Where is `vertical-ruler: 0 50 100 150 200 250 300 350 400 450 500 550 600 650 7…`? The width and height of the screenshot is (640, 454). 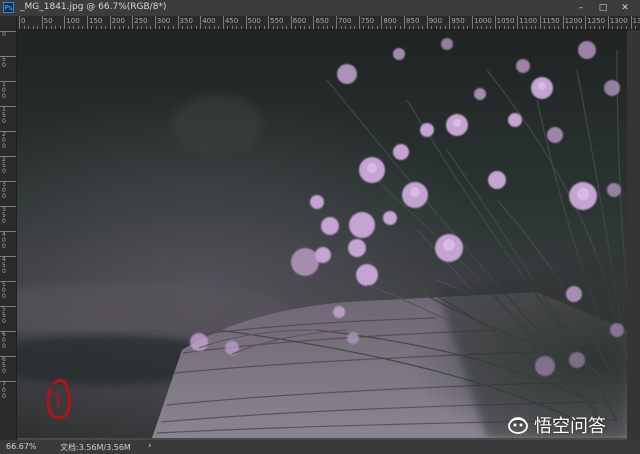 vertical-ruler: 0 50 100 150 200 250 300 350 400 450 500 550 600 650 7… is located at coordinates (8, 229).